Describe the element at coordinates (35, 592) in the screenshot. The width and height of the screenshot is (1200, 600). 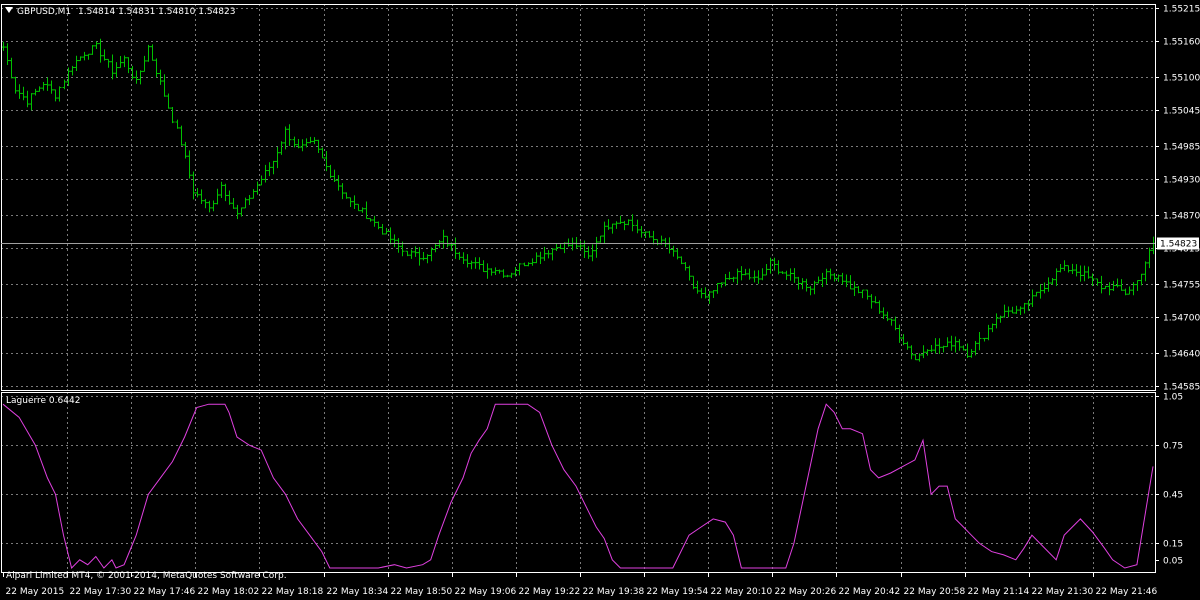
I see `x-axis-label: 22 May 2015` at that location.